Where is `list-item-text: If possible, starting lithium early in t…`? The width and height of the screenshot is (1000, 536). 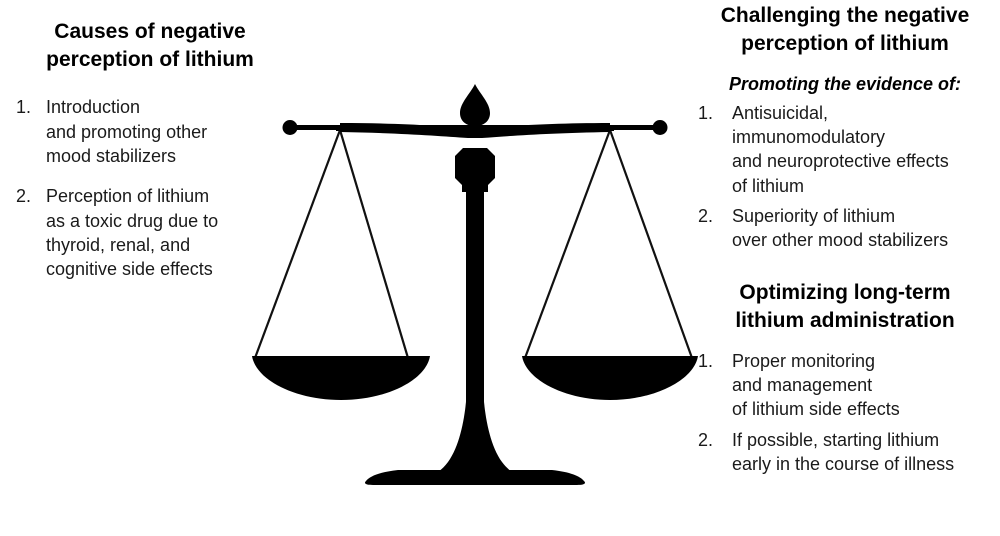
list-item-text: If possible, starting lithium early in t… is located at coordinates (866, 452).